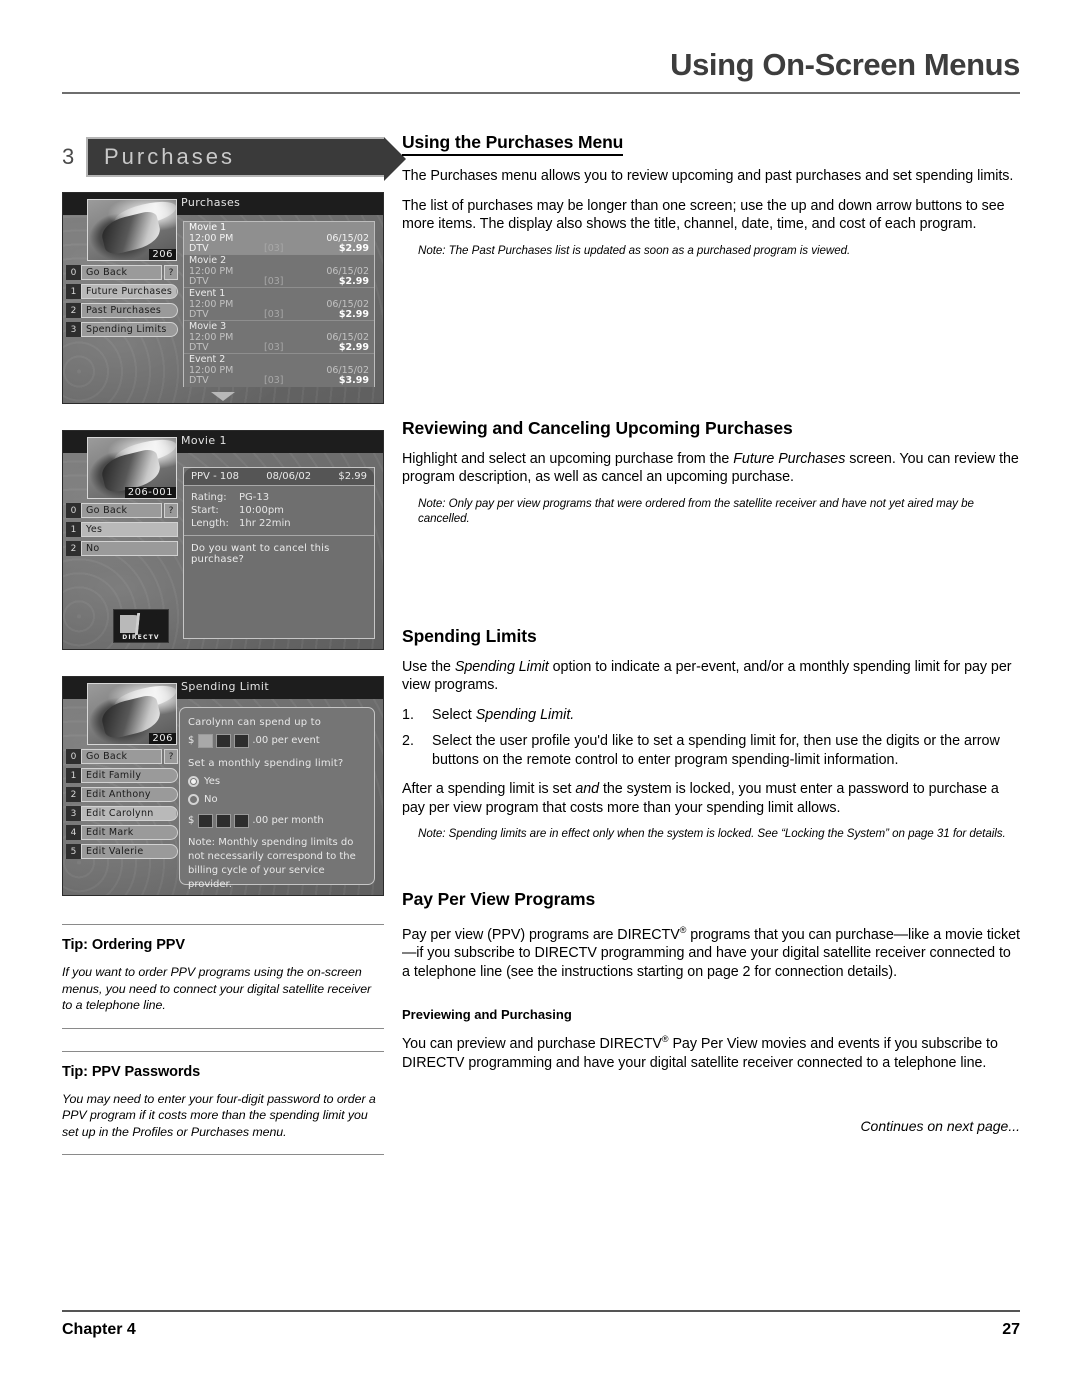 The image size is (1080, 1397). Describe the element at coordinates (541, 93) in the screenshot. I see `header-divider` at that location.